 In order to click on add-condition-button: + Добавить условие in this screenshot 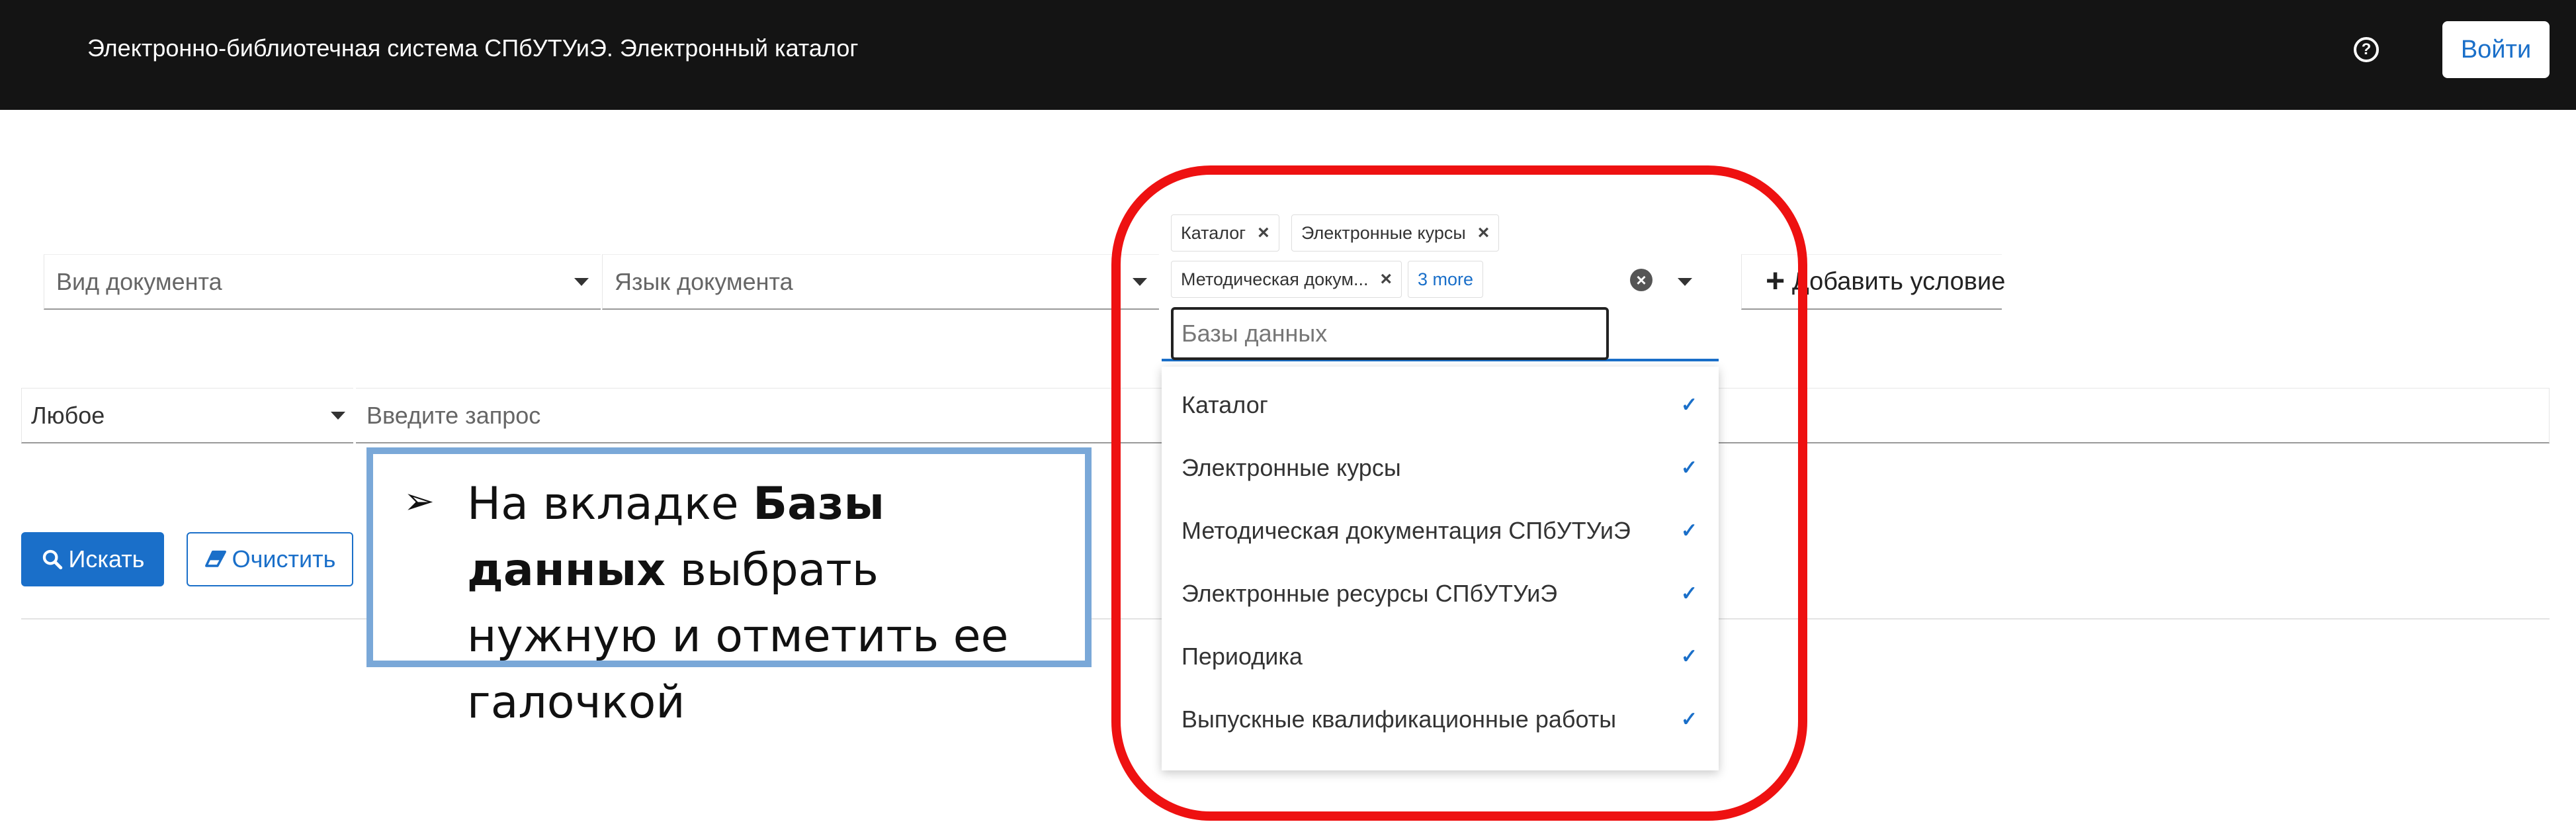, I will do `click(1873, 282)`.